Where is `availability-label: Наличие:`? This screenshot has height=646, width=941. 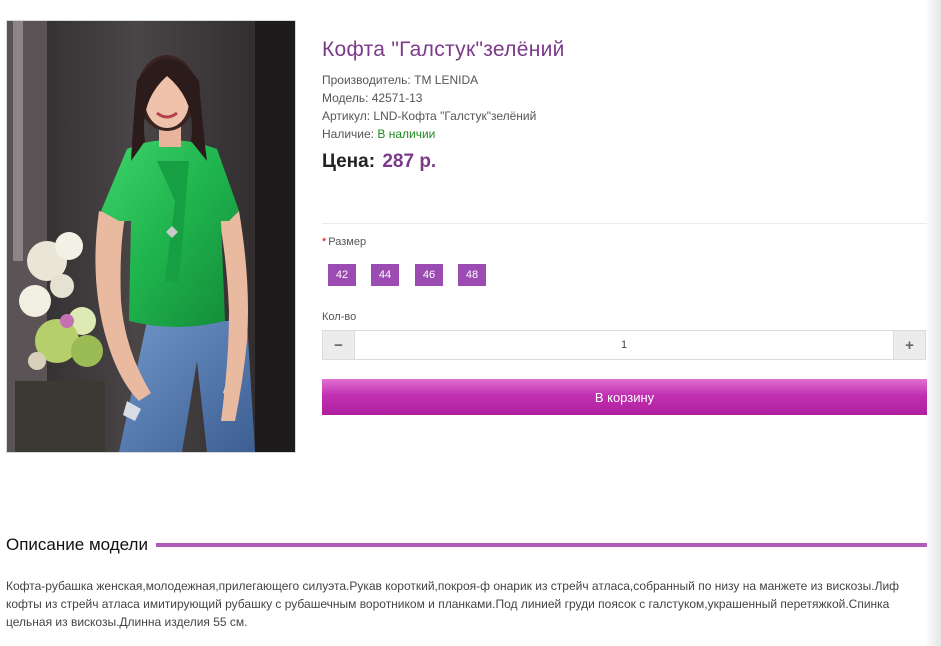
availability-label: Наличие: is located at coordinates (348, 134).